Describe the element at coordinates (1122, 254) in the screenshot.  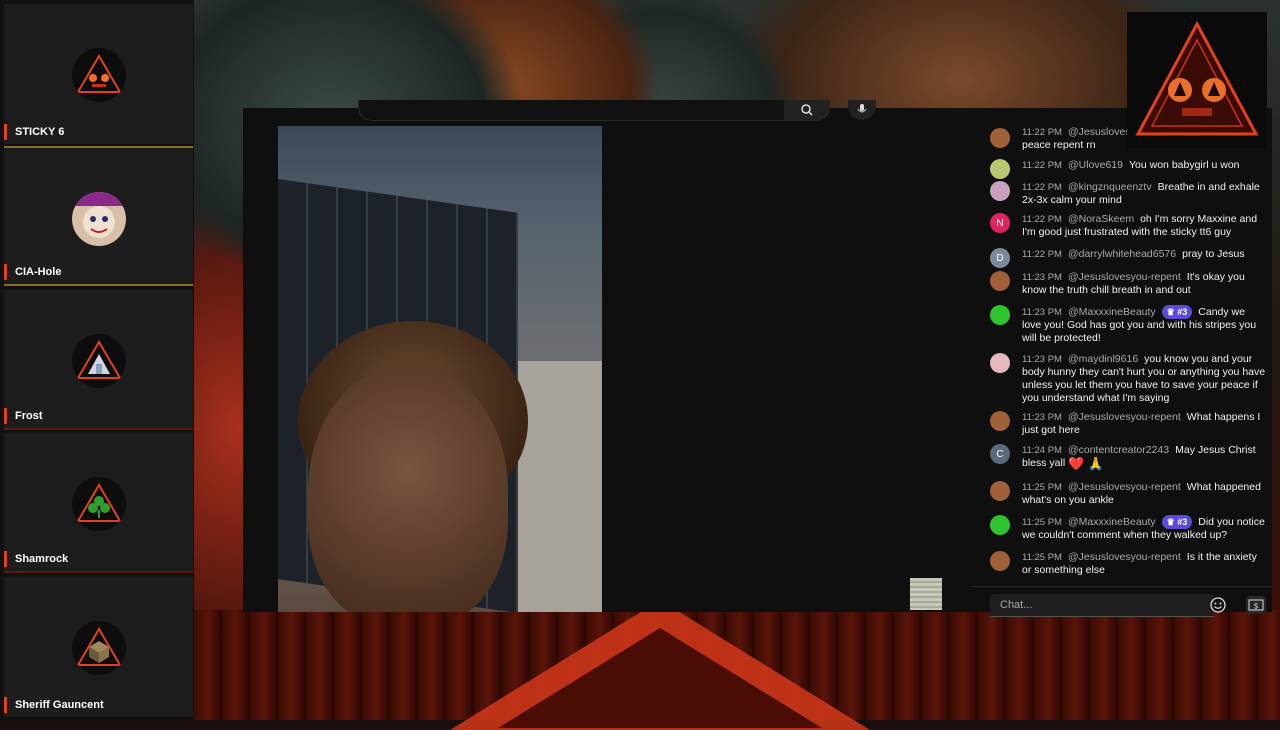
I see `message-author: @darrylwhitehead6576` at that location.